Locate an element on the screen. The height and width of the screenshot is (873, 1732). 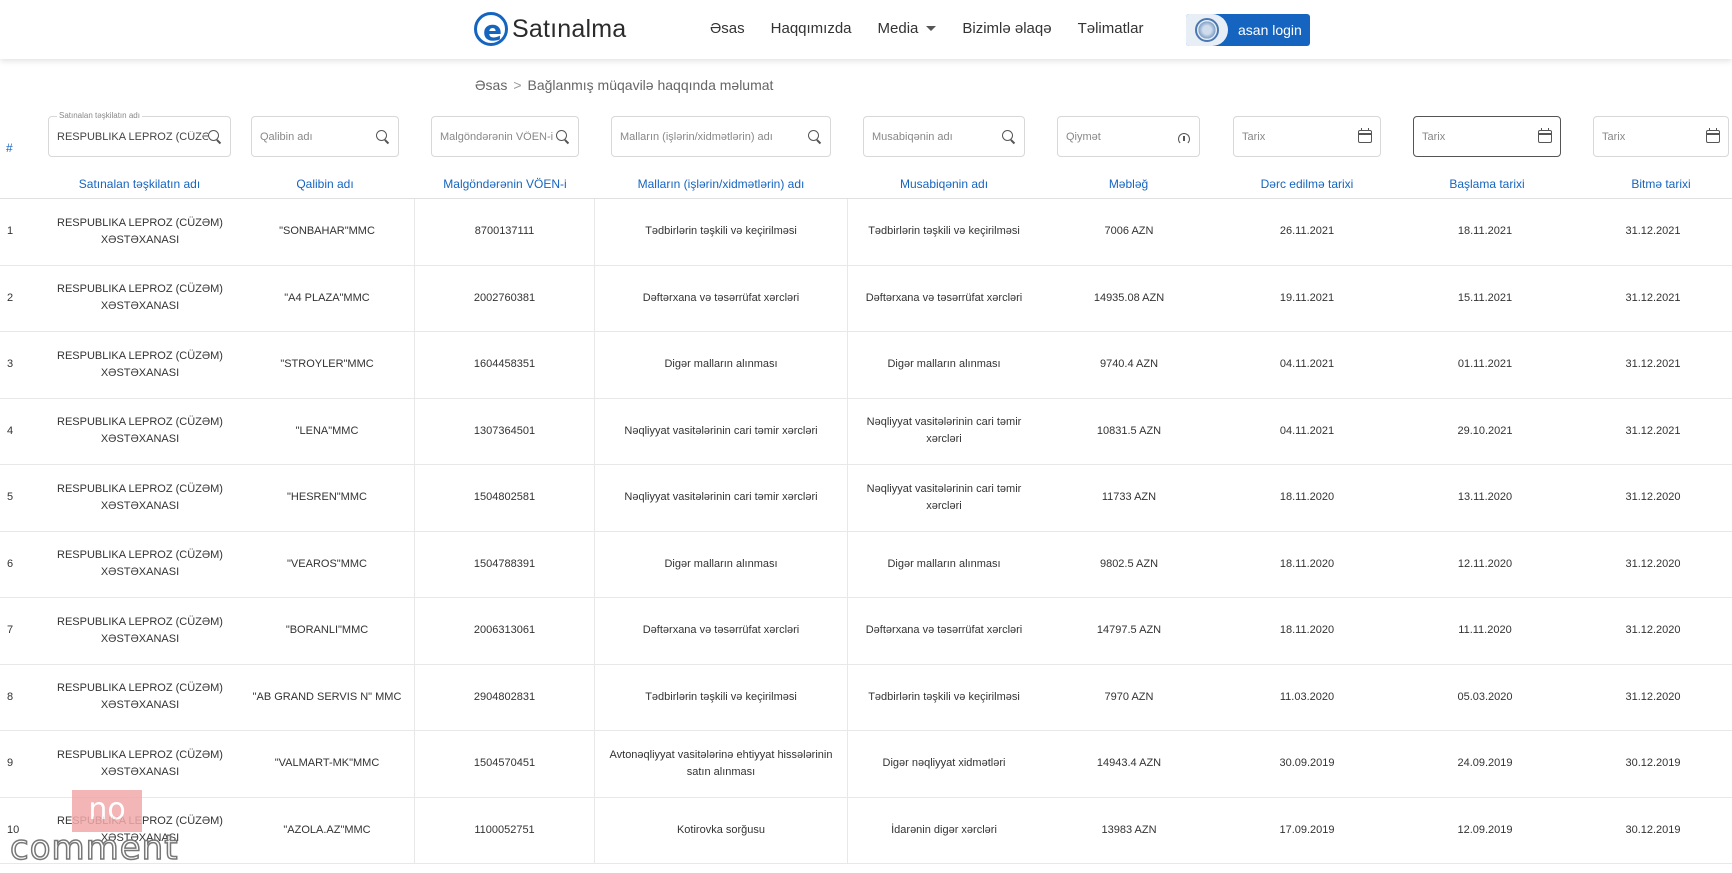
goods-filter-input: Malların (işlərin/xidmətlərin) adı is located at coordinates (721, 136).